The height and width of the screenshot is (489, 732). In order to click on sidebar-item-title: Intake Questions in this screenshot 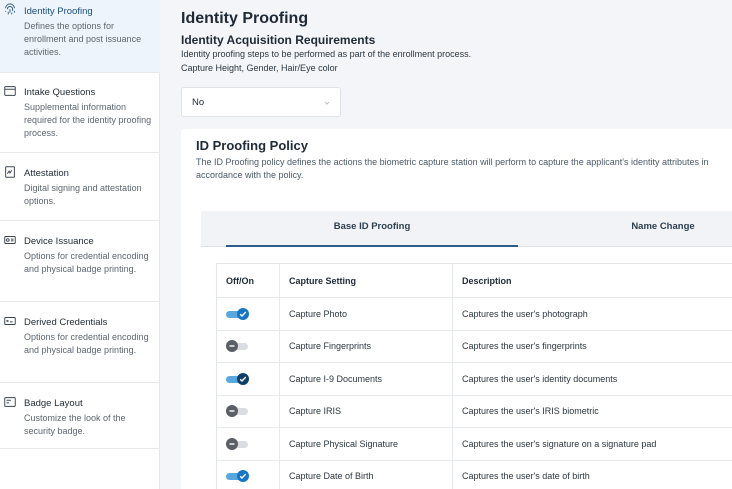, I will do `click(60, 92)`.